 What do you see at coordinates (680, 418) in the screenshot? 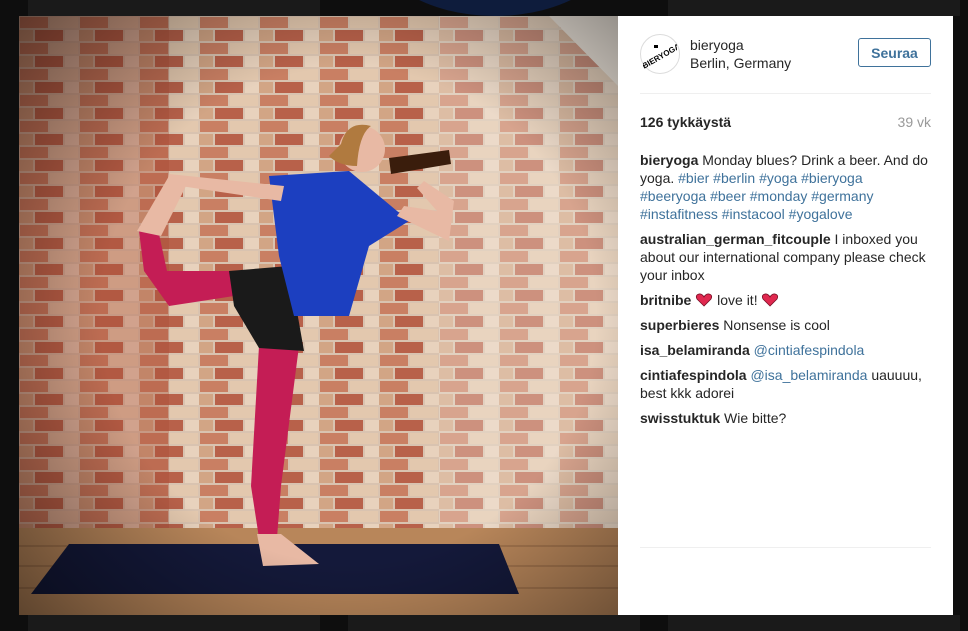
I see `comment-username: swisstuktuk` at bounding box center [680, 418].